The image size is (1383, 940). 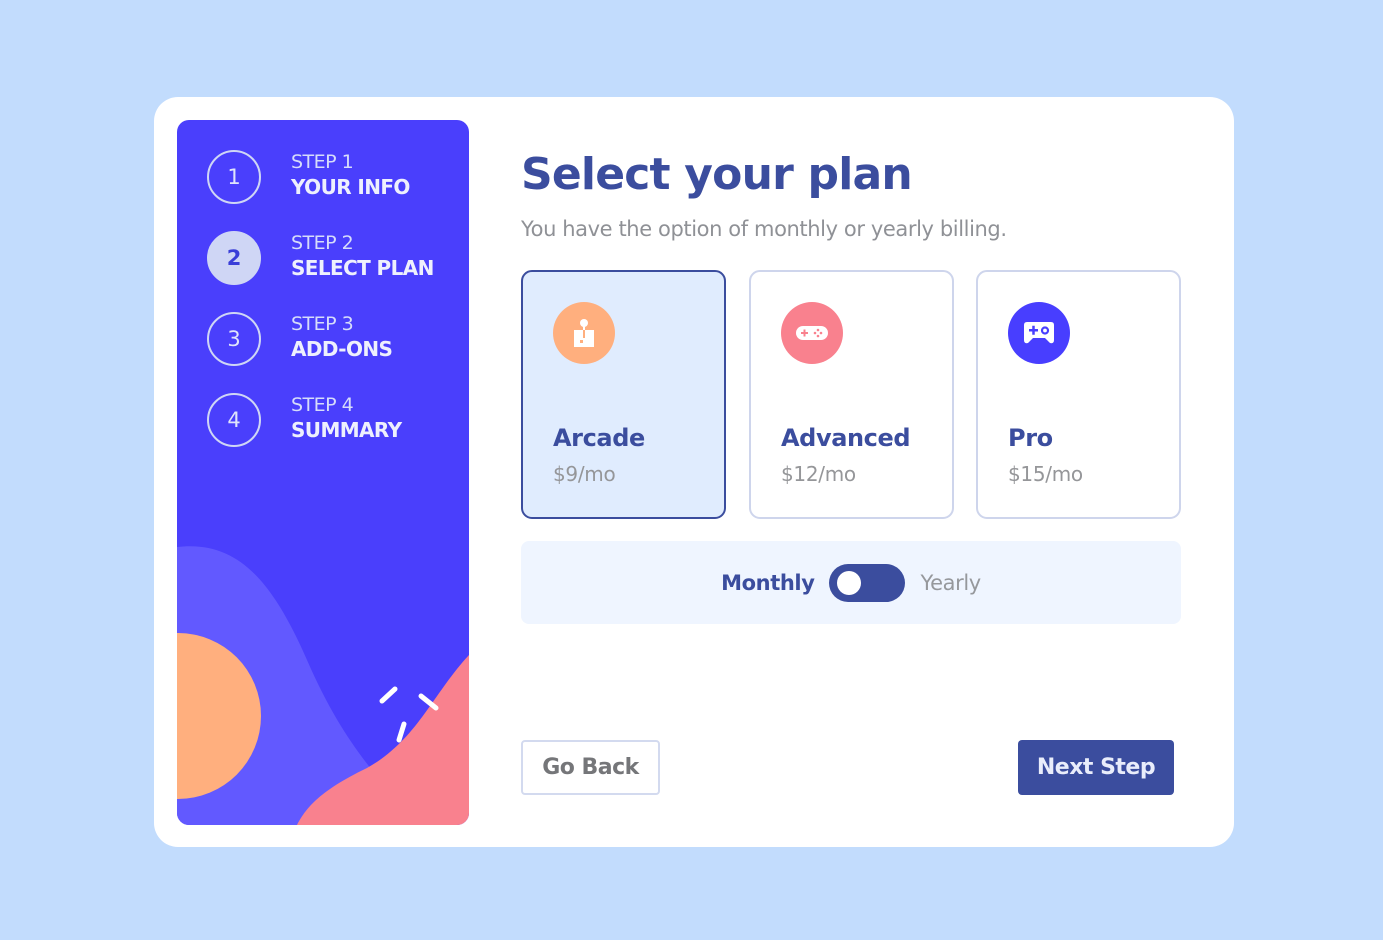 What do you see at coordinates (1039, 333) in the screenshot?
I see `controller-icon` at bounding box center [1039, 333].